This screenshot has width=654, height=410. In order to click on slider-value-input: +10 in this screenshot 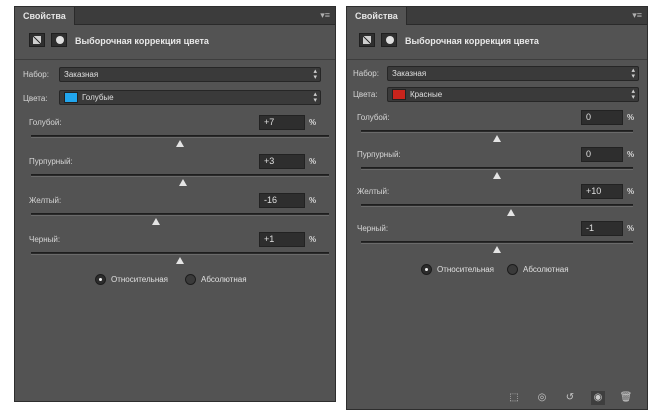, I will do `click(602, 191)`.